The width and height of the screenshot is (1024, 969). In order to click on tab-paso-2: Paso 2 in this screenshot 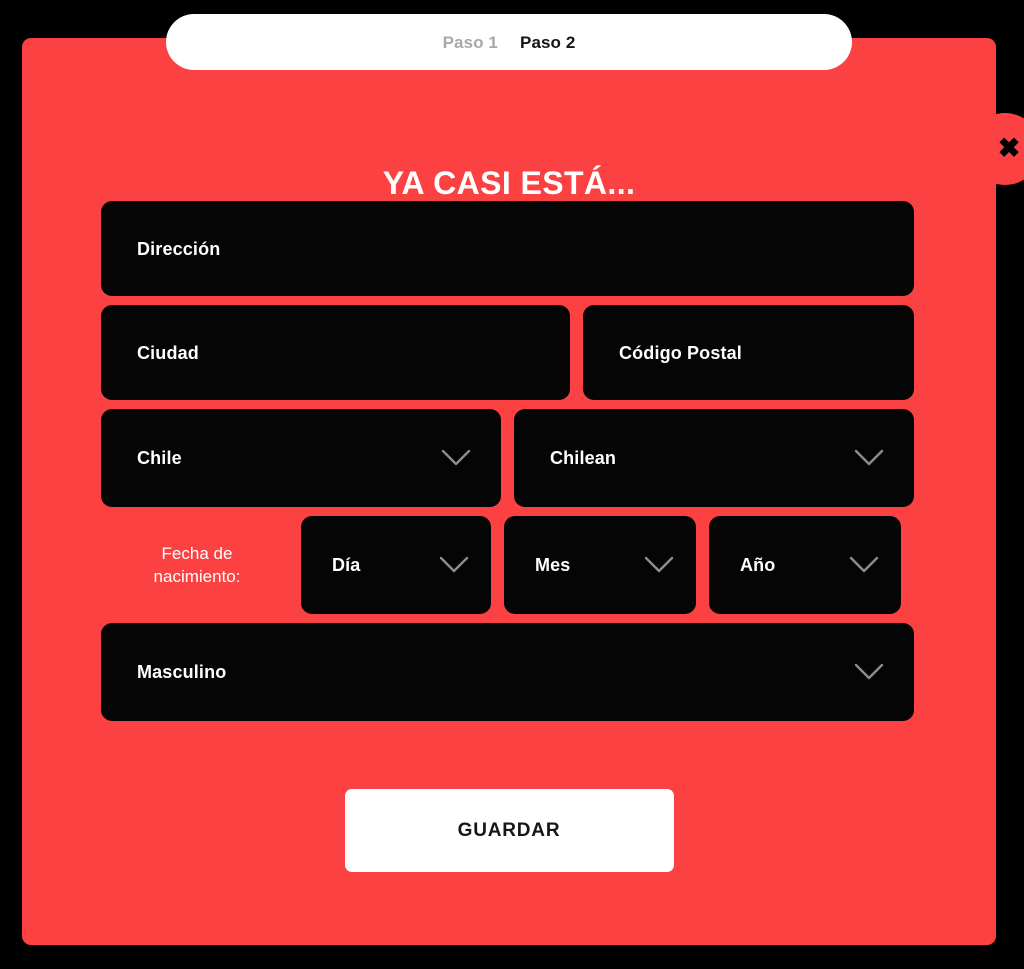, I will do `click(547, 42)`.